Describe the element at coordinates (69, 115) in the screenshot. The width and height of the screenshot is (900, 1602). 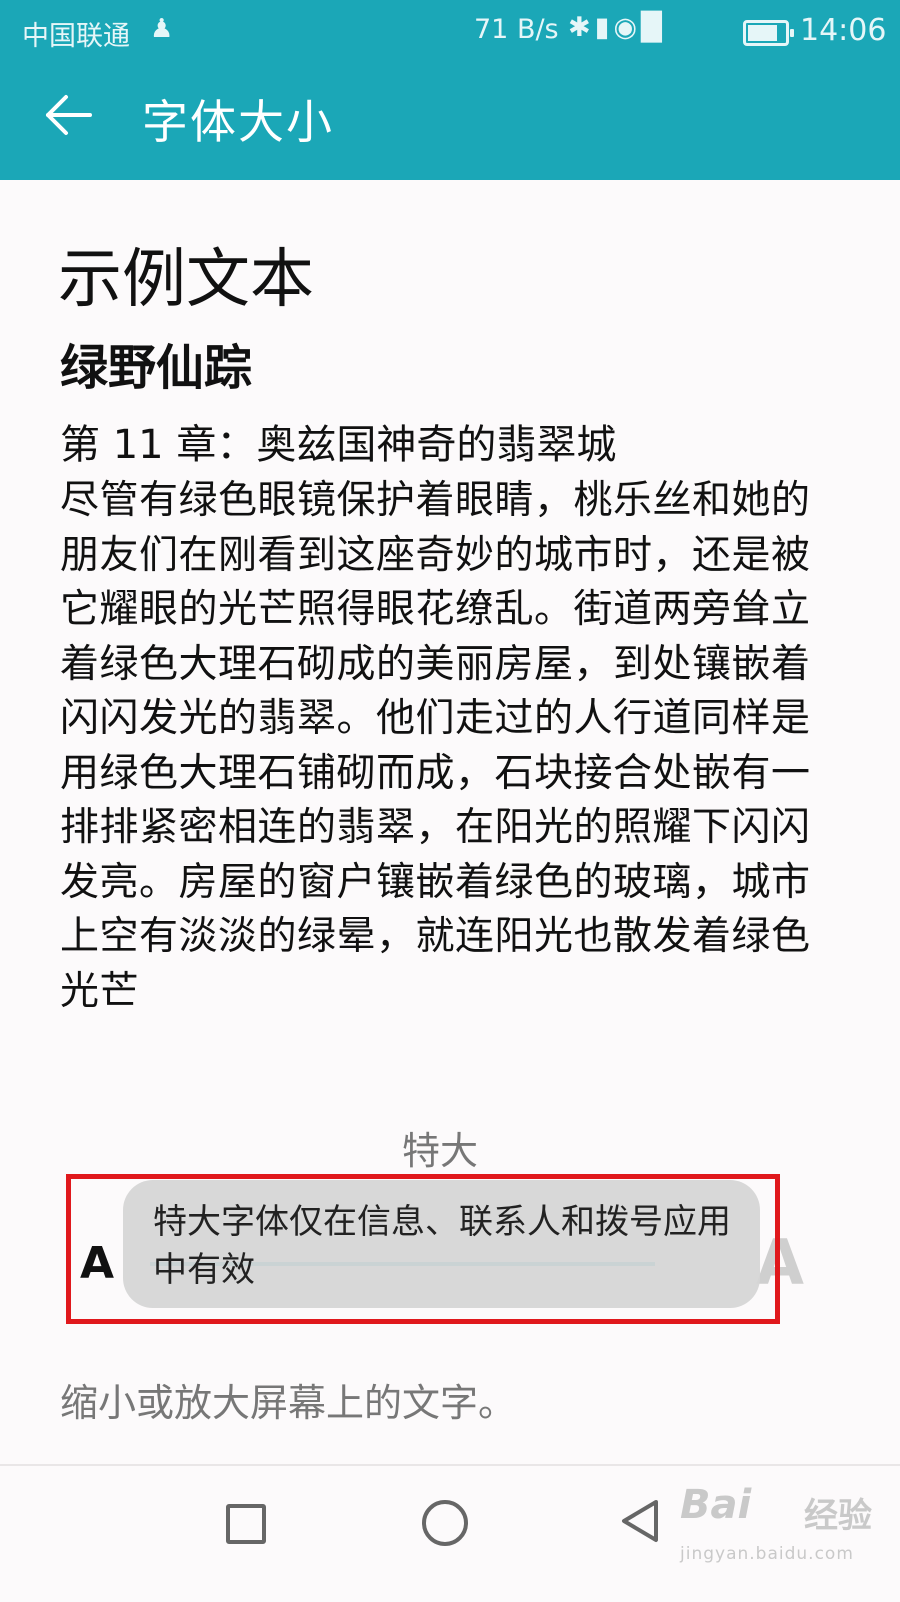
I see `arrow-left-icon` at that location.